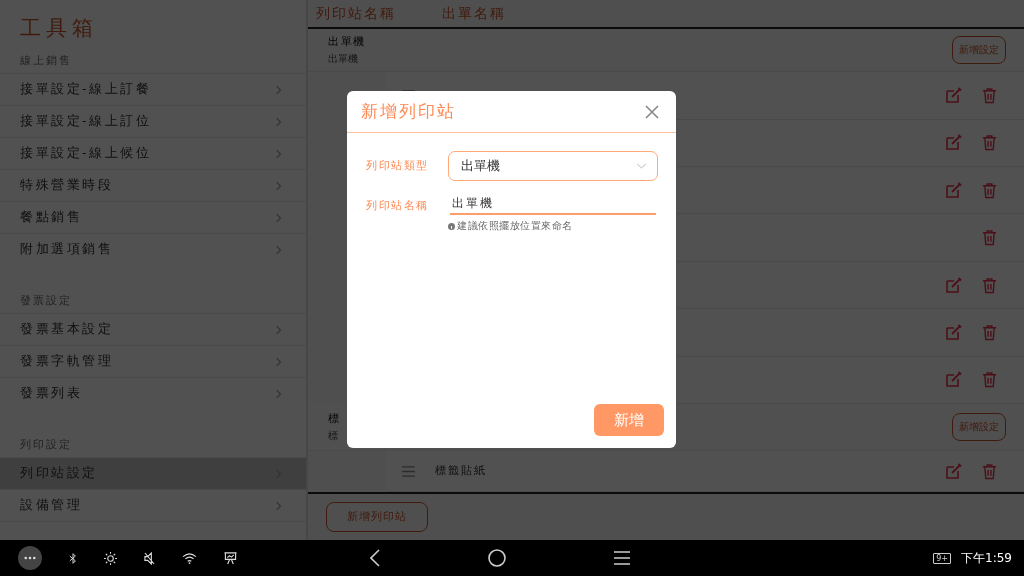 Image resolution: width=1024 pixels, height=576 pixels. I want to click on field-label: 列印站類型, so click(398, 165).